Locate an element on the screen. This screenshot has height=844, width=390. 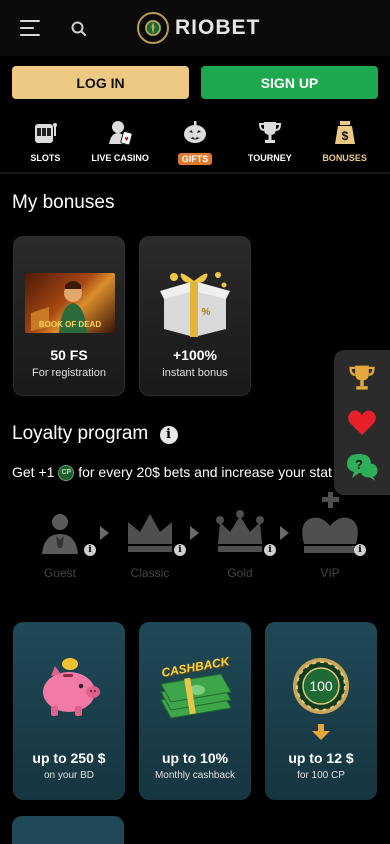
brand-logo-icon is located at coordinates (153, 28).